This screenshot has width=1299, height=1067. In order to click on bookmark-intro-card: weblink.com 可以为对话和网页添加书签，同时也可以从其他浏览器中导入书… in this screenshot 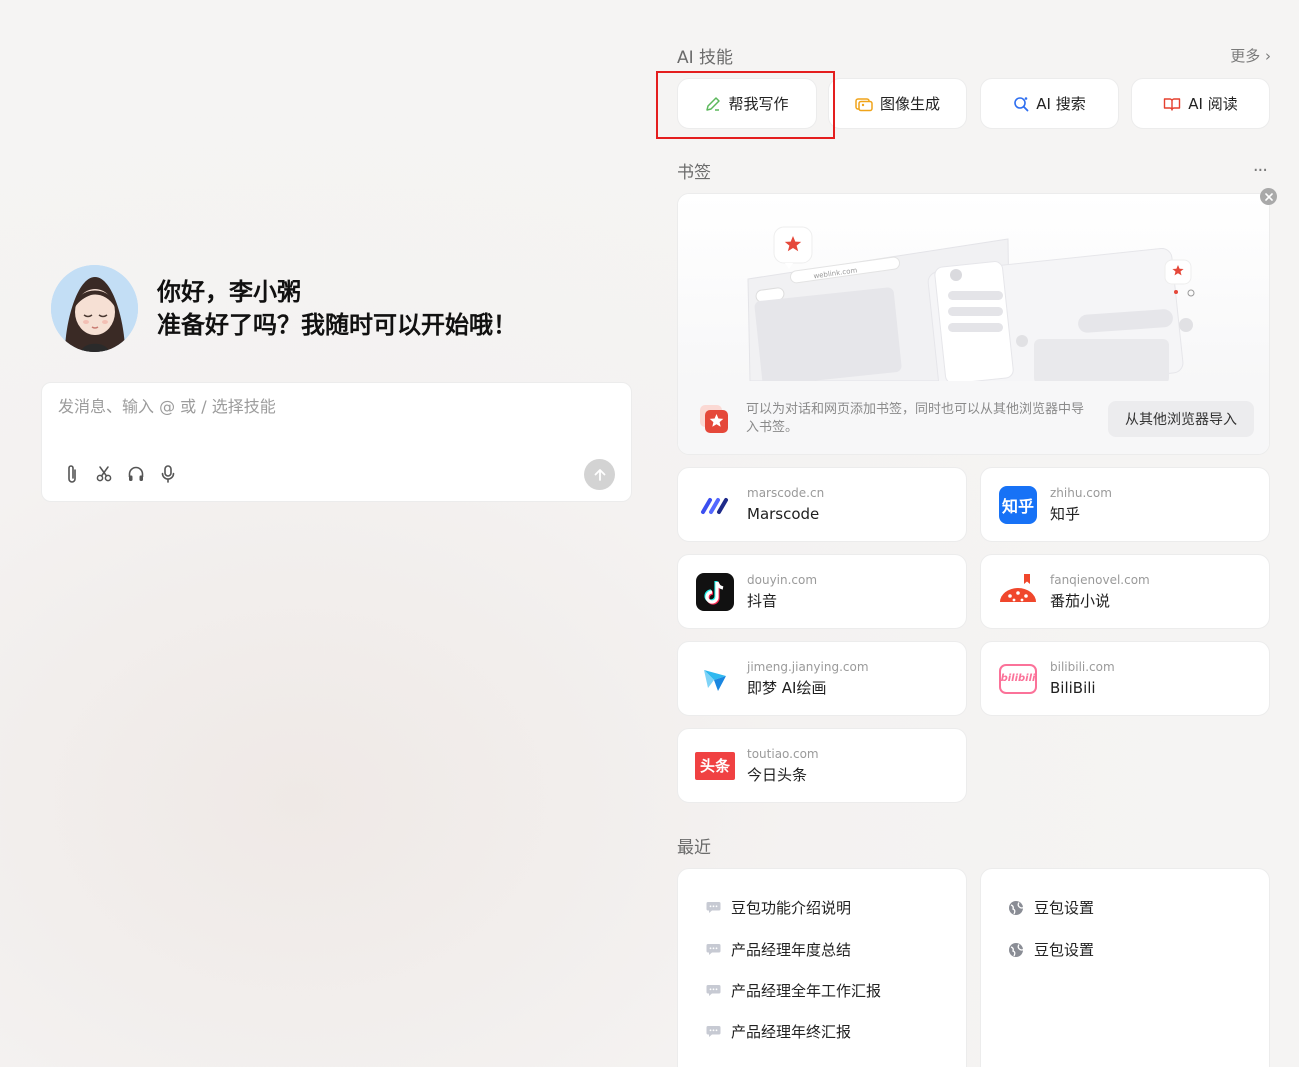, I will do `click(973, 324)`.